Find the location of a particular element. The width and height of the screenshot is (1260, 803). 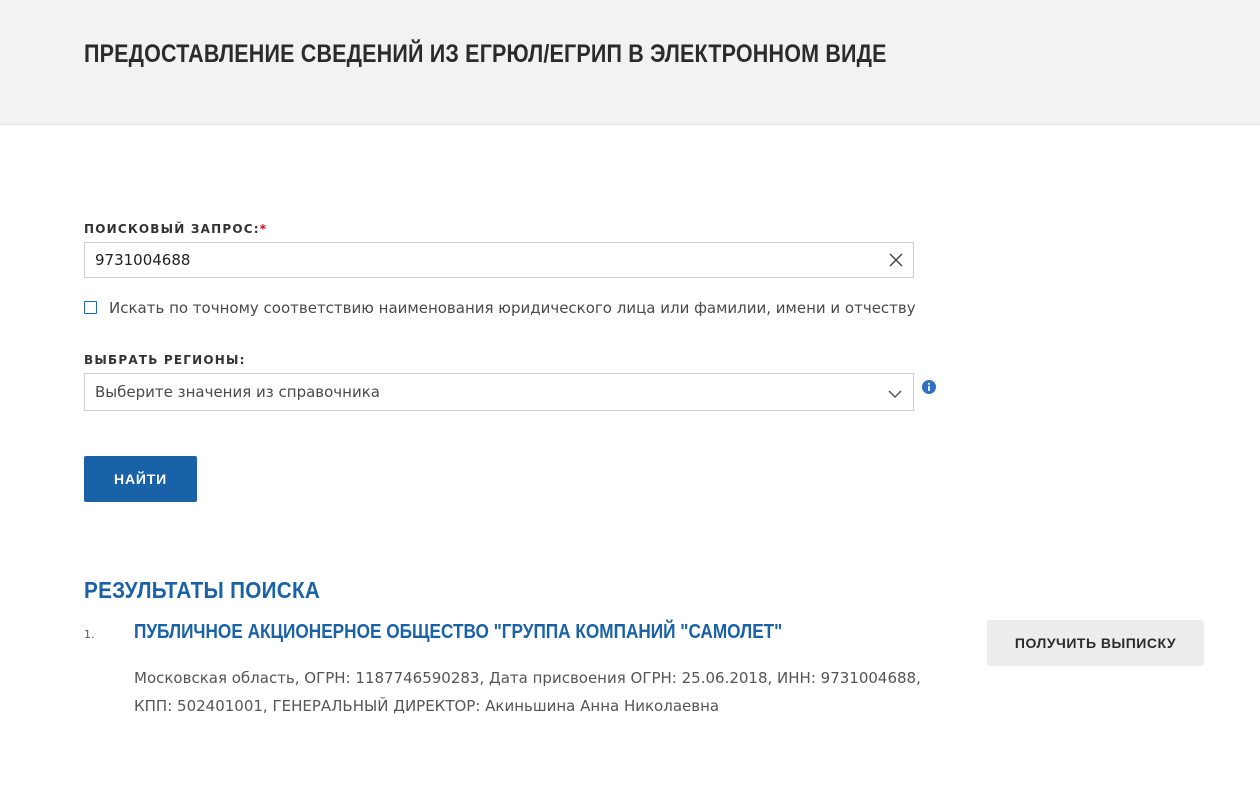

results-title: РЕЗУЛЬТАТЫ ПОИСКА is located at coordinates (202, 590).